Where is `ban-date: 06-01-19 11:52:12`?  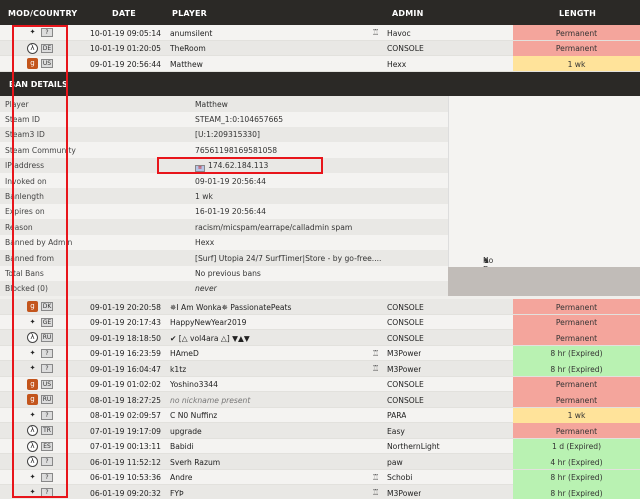
ban-date: 06-01-19 11:52:12 is located at coordinates (125, 462).